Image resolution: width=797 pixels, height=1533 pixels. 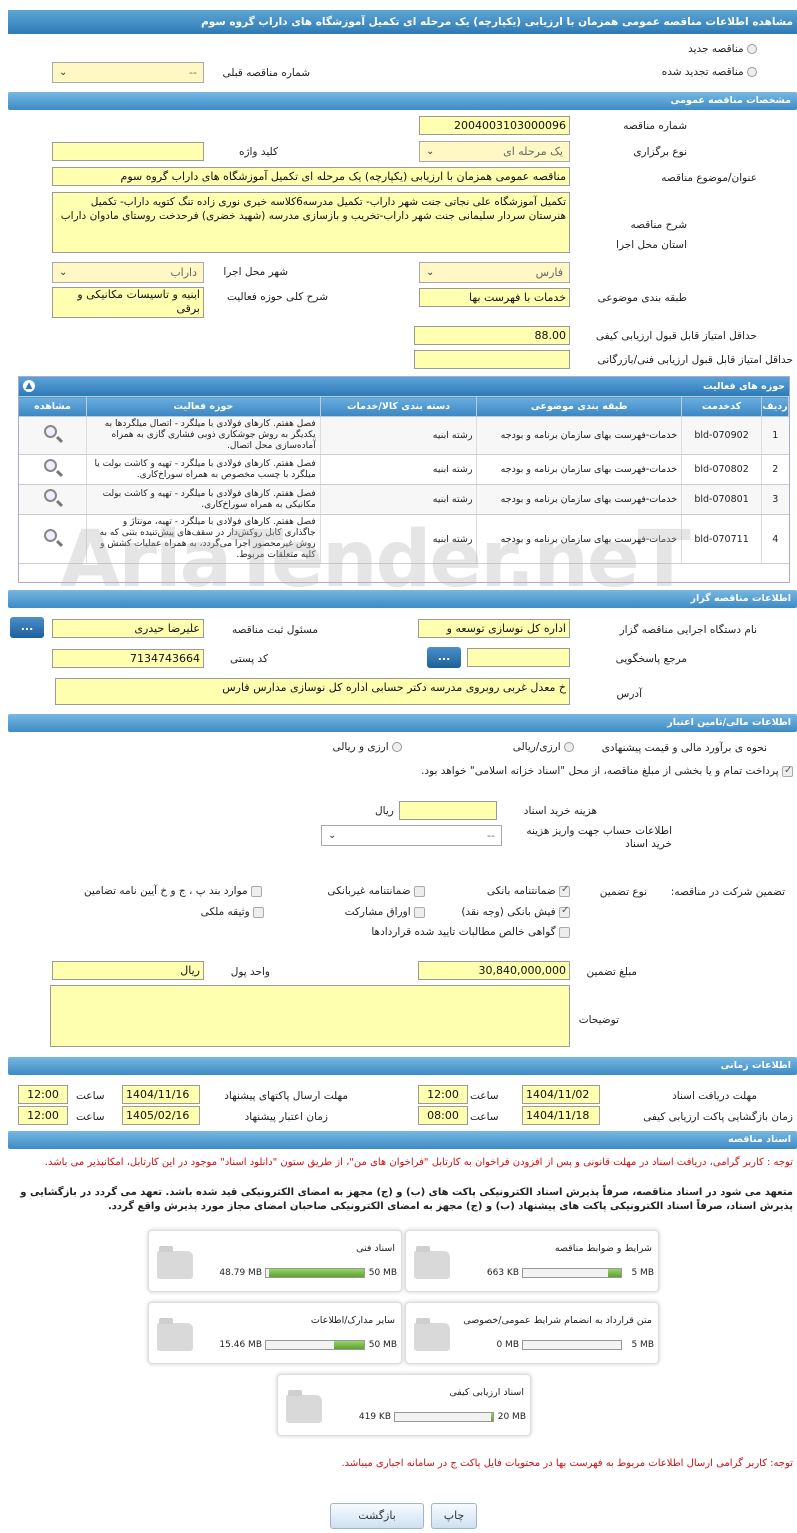 What do you see at coordinates (492, 359) in the screenshot?
I see `min-tech-field` at bounding box center [492, 359].